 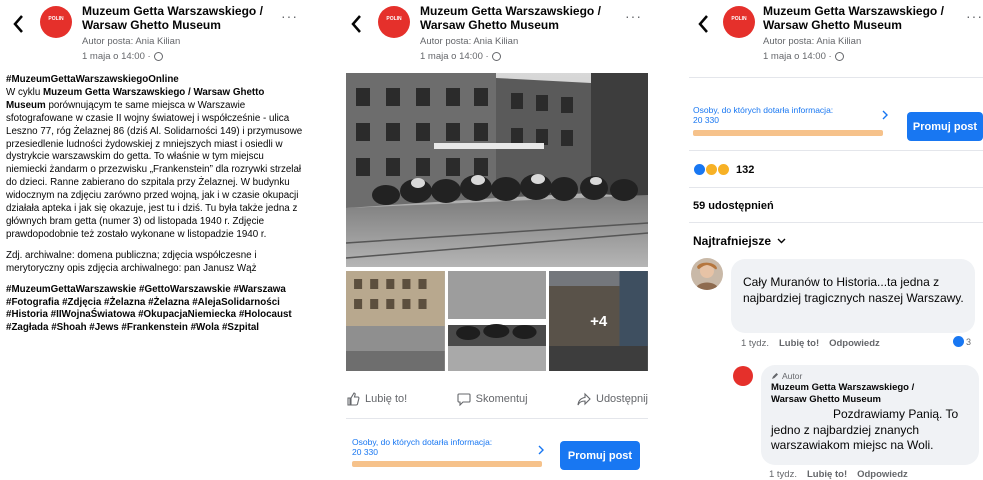 I want to click on shares-count: 59 udostępnień, so click(x=733, y=206).